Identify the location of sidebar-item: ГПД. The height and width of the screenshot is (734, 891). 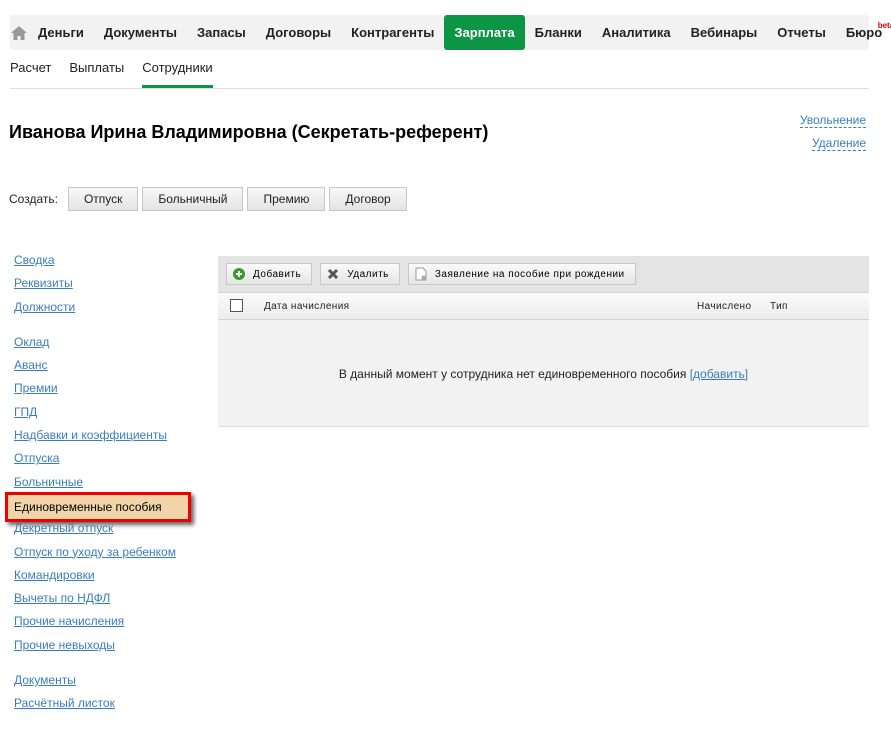
(95, 415).